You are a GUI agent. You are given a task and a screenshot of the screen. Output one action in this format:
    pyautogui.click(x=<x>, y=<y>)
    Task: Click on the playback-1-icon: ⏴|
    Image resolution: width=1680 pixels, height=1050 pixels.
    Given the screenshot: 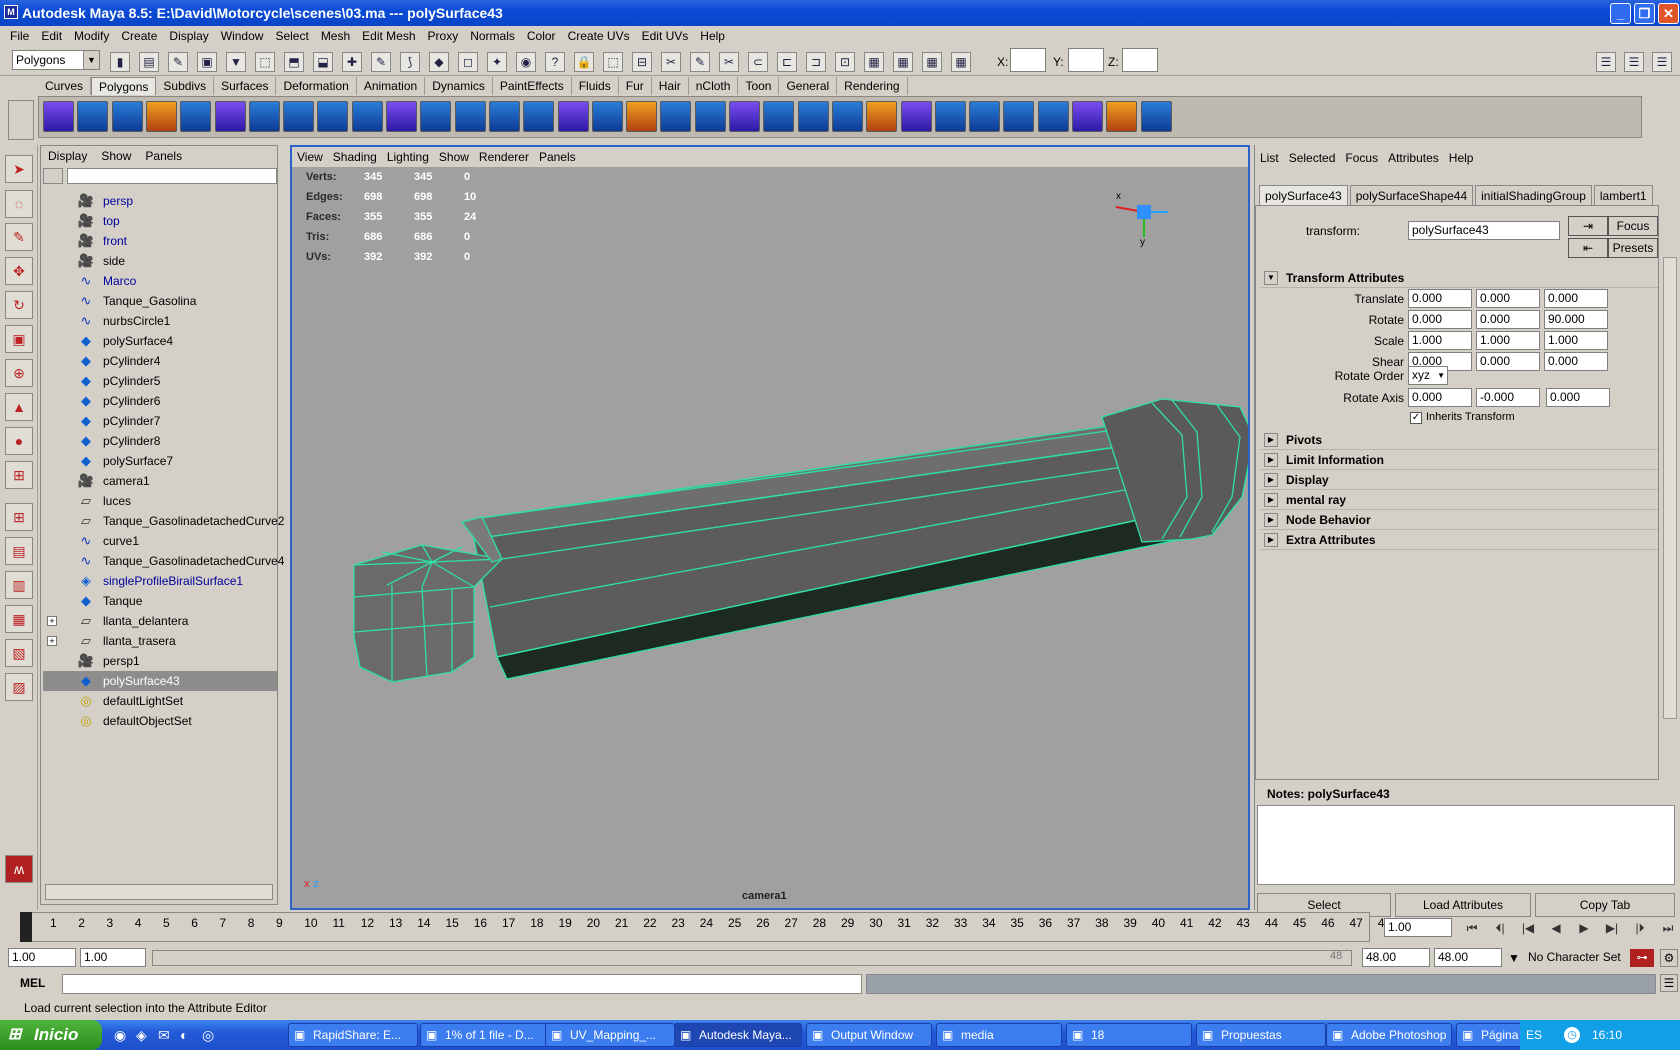 What is the action you would take?
    pyautogui.click(x=1500, y=928)
    